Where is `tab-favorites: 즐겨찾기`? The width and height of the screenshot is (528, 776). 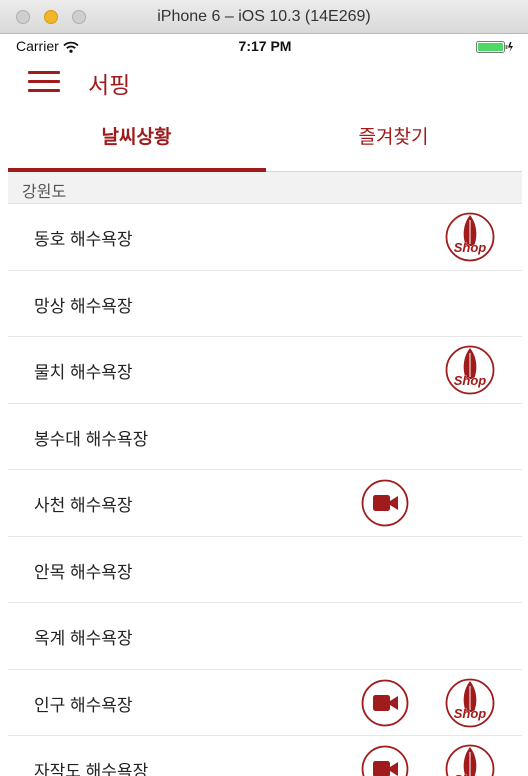 tab-favorites: 즐겨찾기 is located at coordinates (393, 139).